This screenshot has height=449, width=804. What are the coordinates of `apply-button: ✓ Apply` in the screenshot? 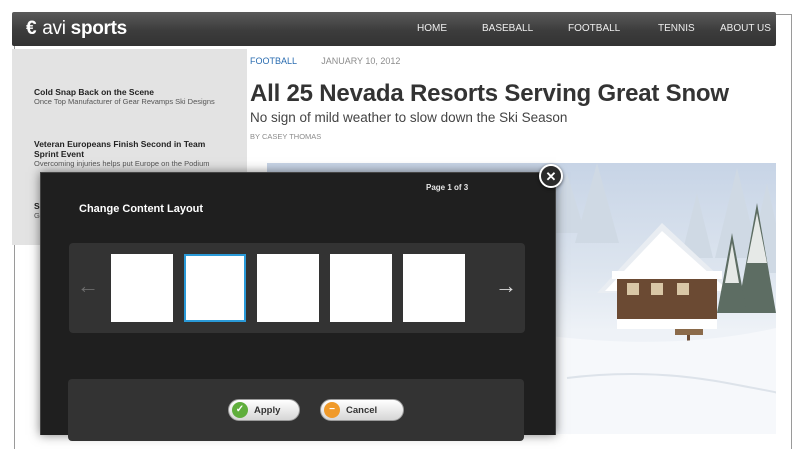 It's located at (264, 410).